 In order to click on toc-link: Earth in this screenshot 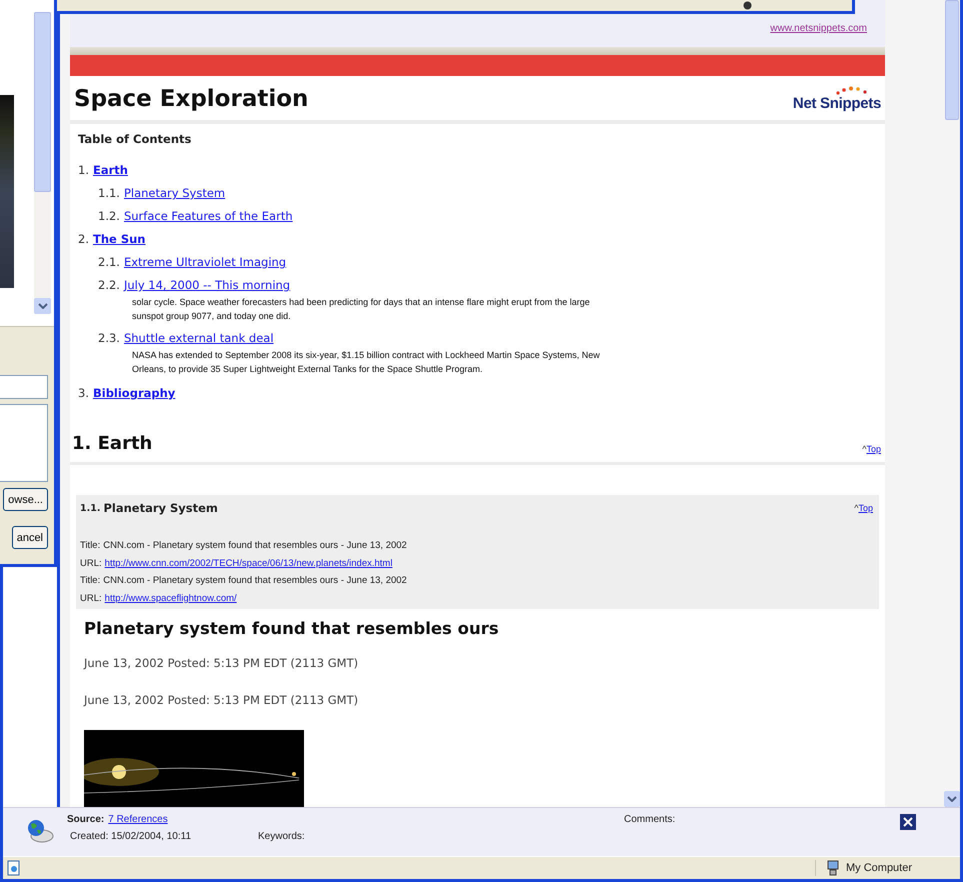, I will do `click(110, 170)`.